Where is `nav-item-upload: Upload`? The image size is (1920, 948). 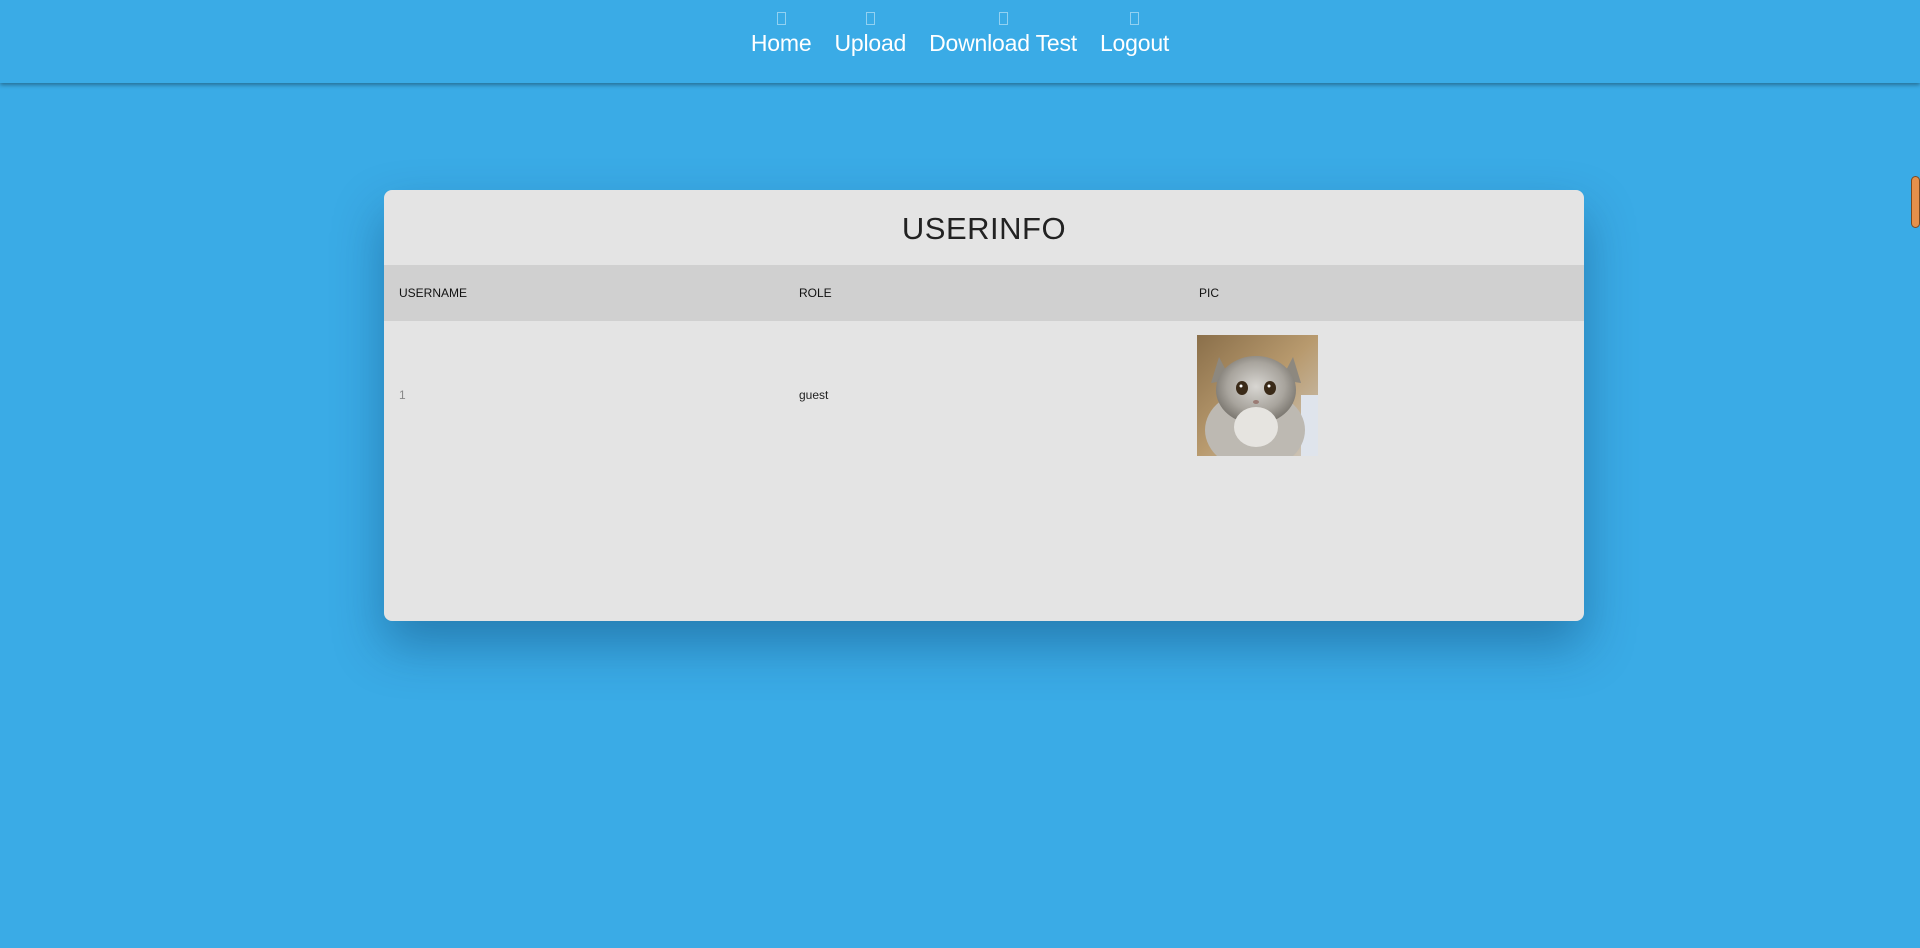
nav-item-upload: Upload is located at coordinates (870, 34).